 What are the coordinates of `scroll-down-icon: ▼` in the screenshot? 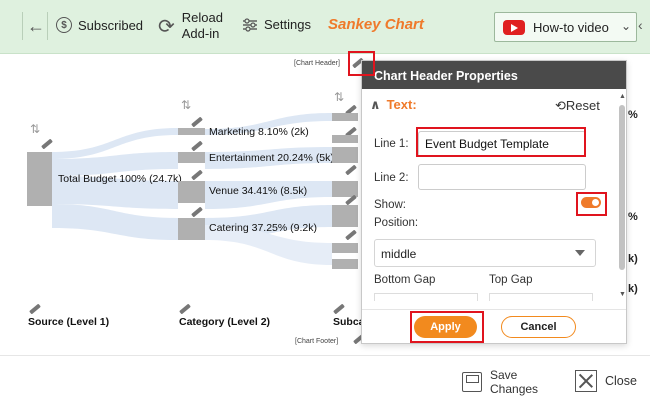 It's located at (622, 294).